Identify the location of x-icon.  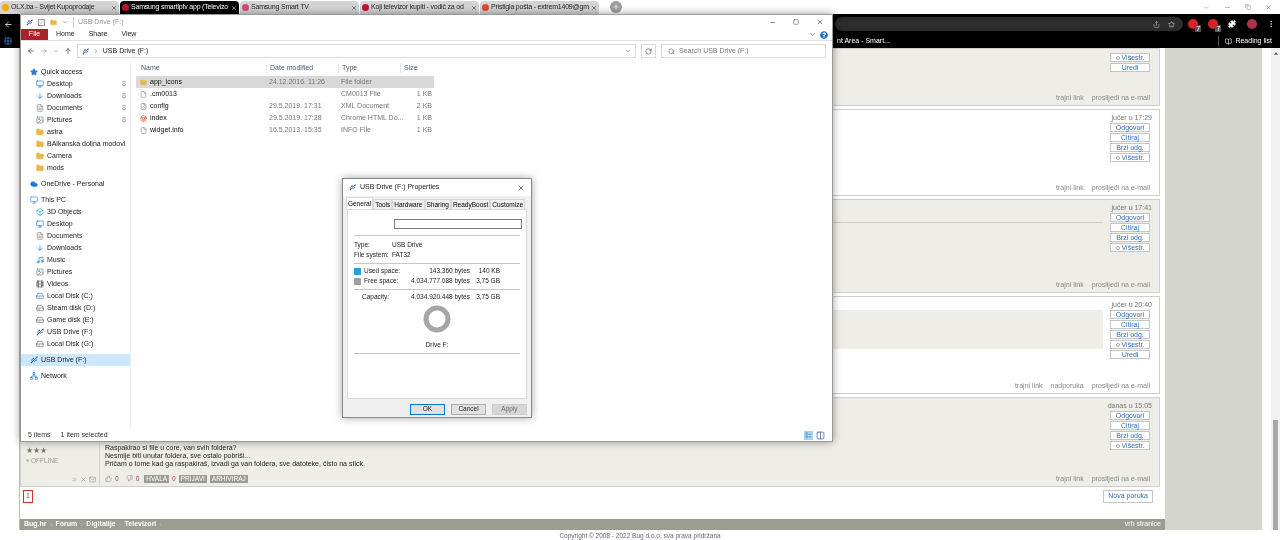
(83, 479).